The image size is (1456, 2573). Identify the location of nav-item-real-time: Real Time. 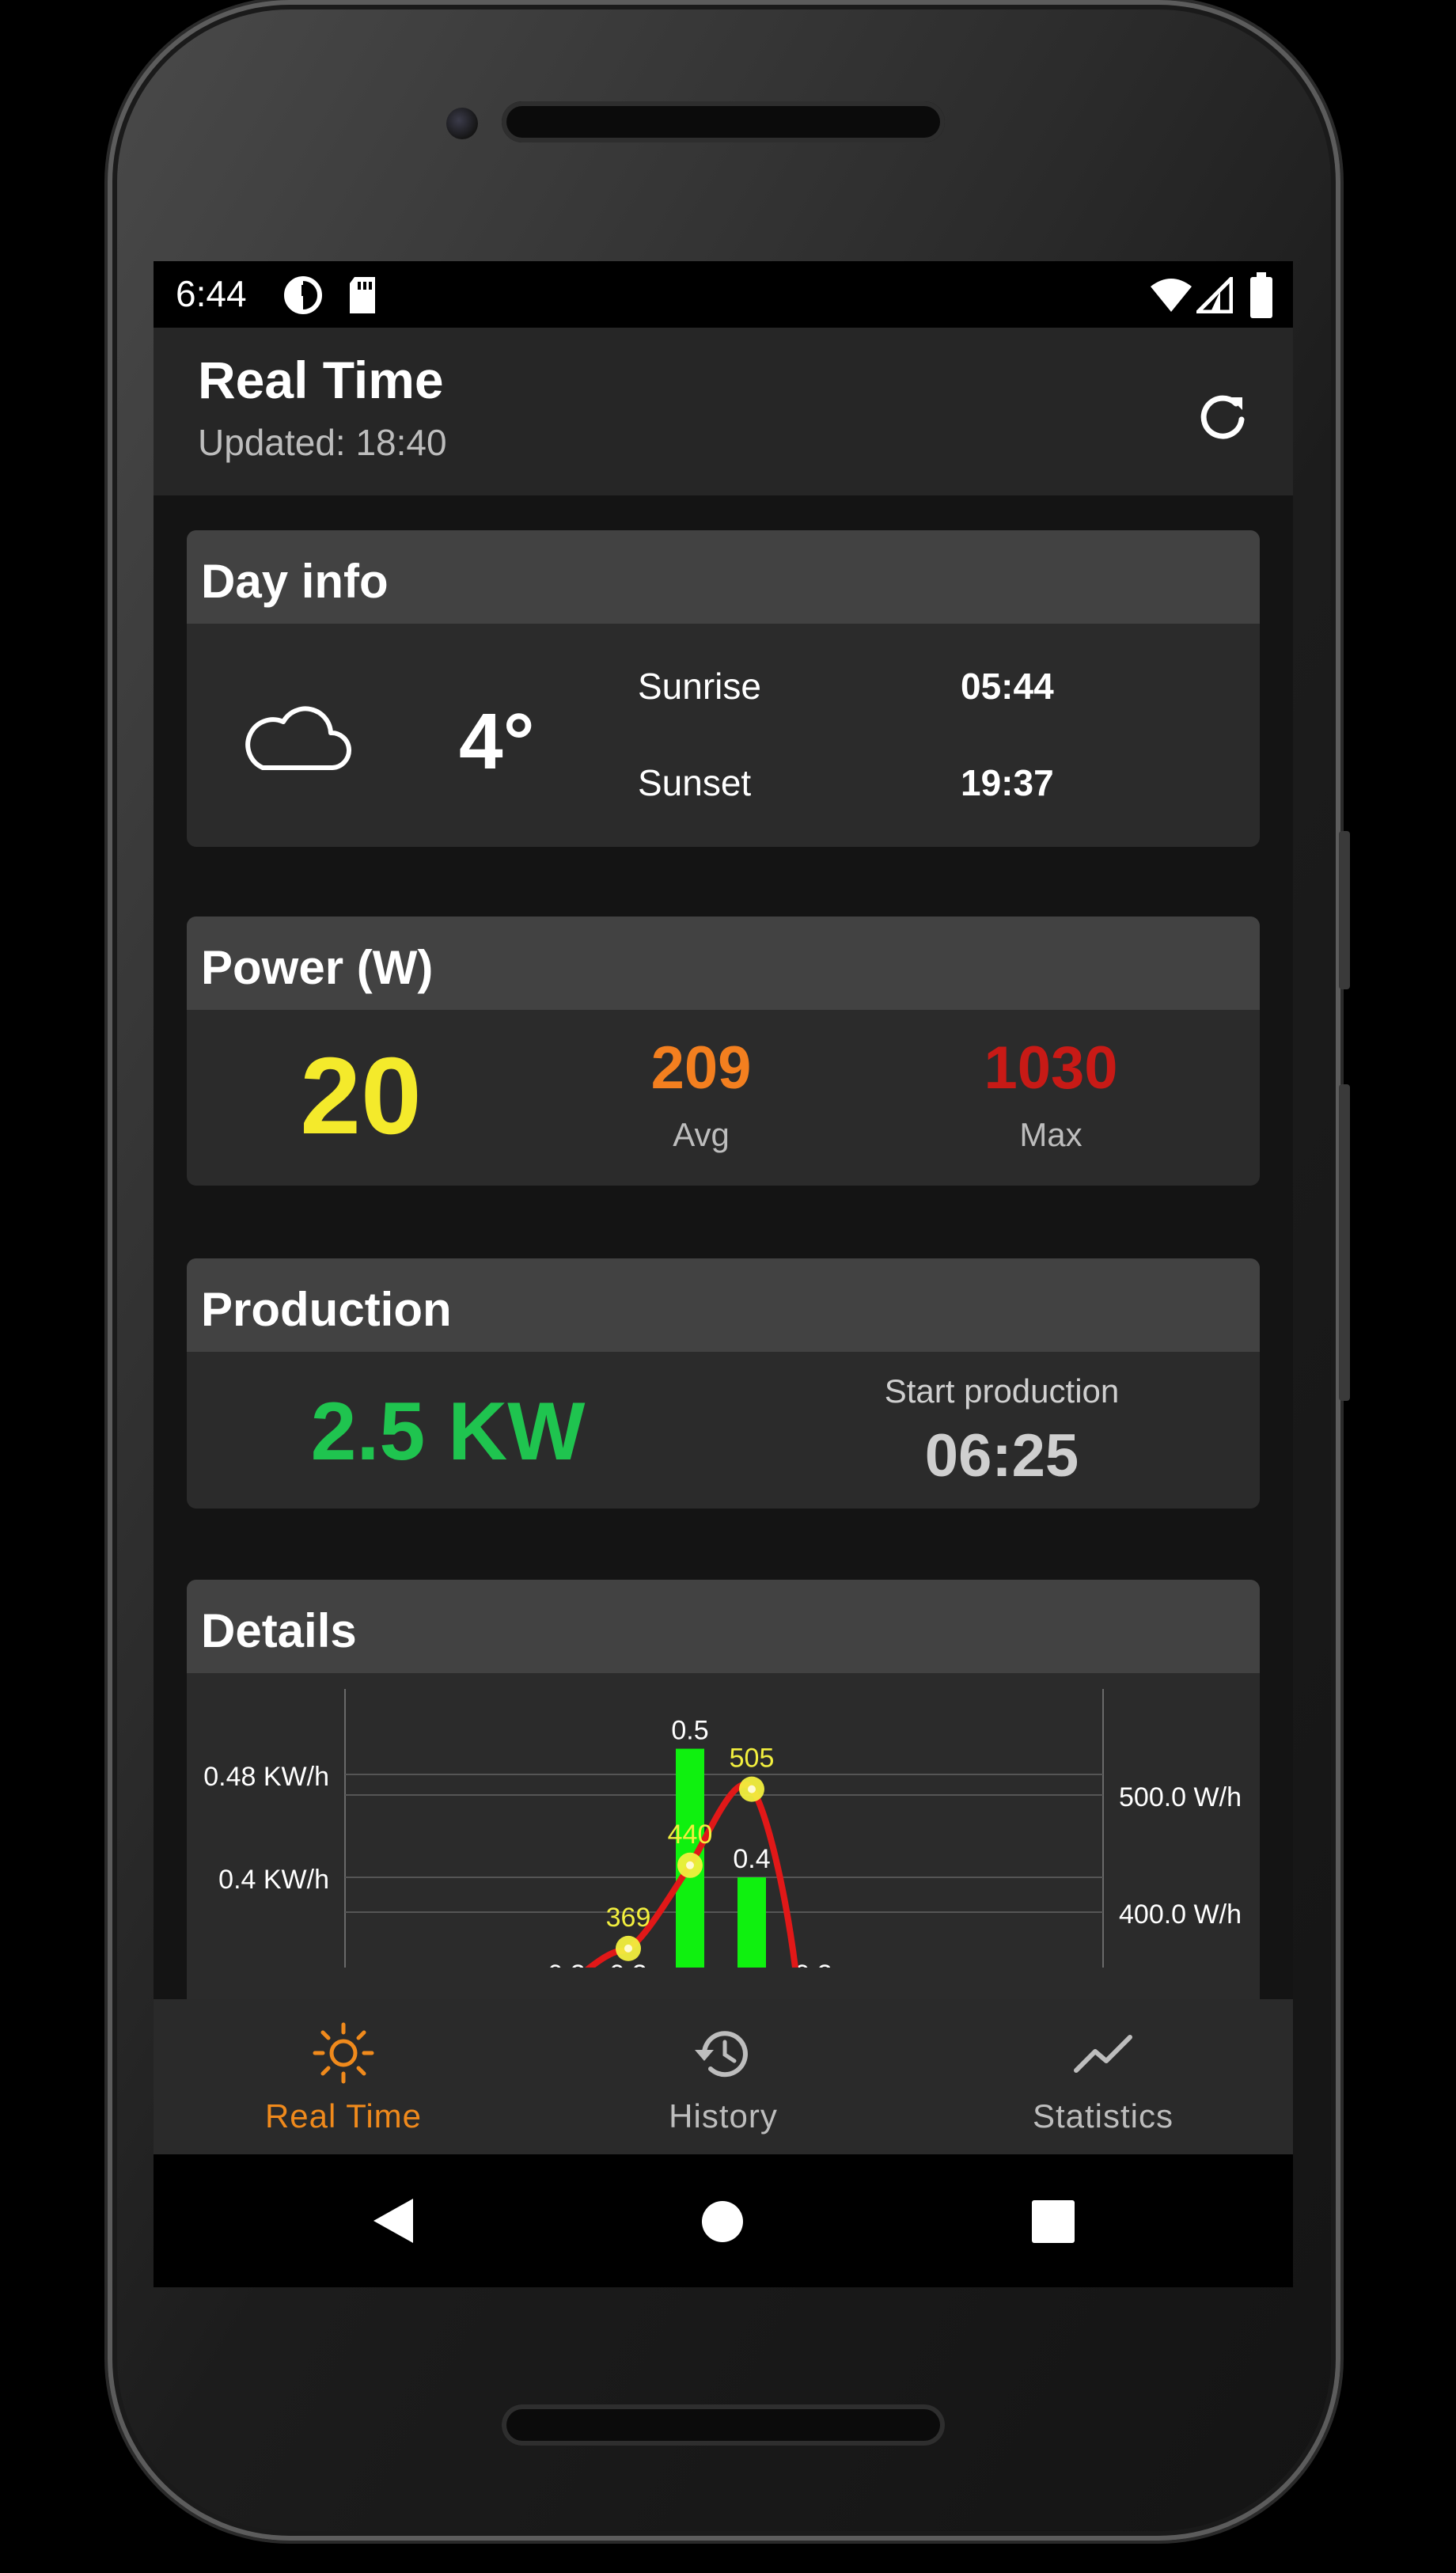
(343, 2076).